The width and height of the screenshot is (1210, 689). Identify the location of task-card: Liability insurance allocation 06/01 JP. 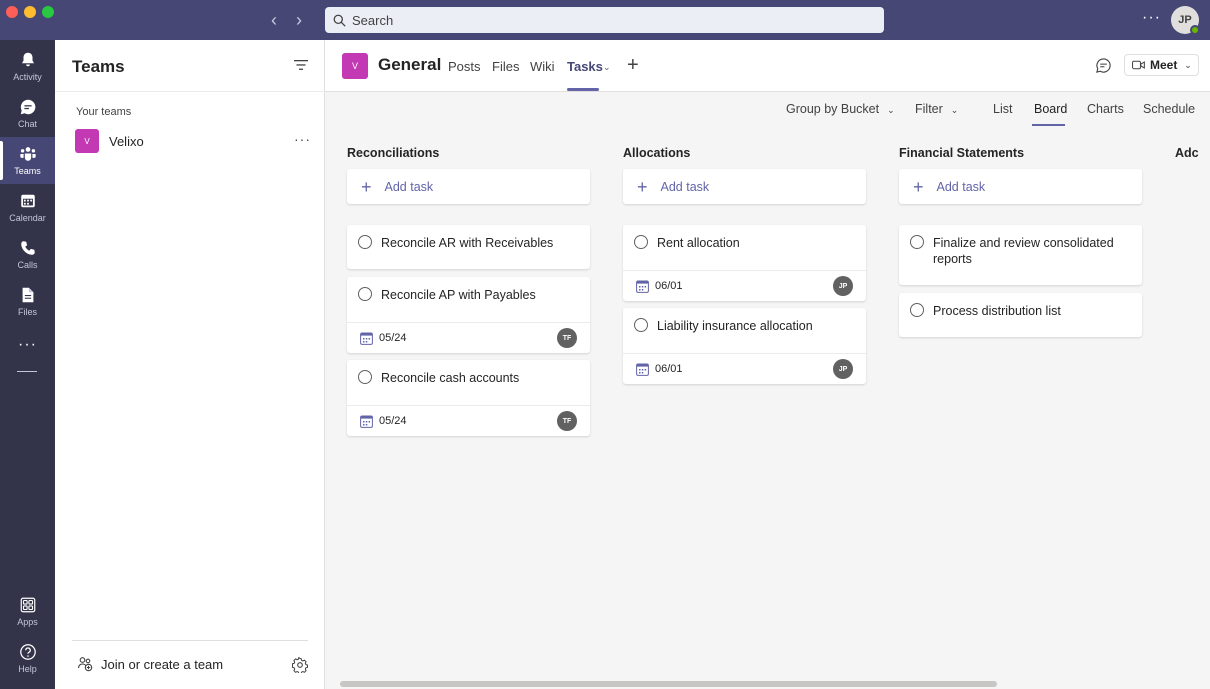
(744, 346).